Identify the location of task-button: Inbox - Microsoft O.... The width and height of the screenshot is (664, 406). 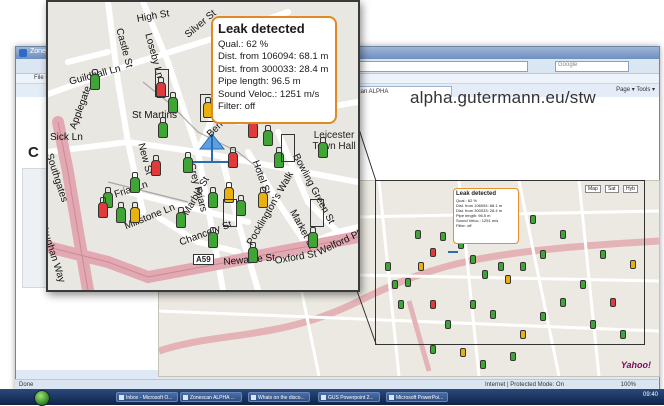
(147, 397).